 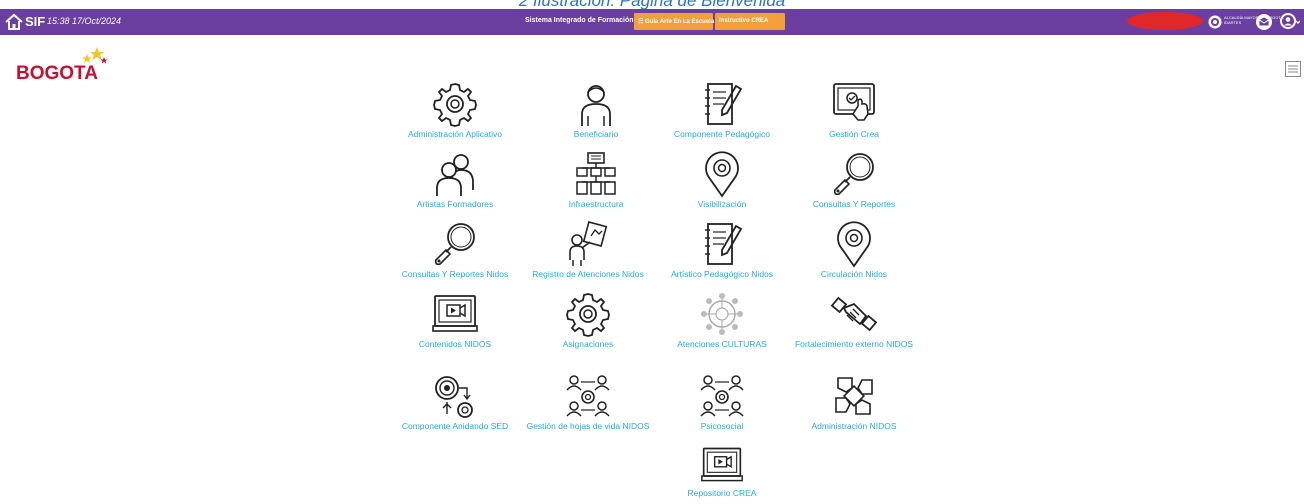 I want to click on module-atenciones-culturas: Atenciones CULTURAS, so click(x=722, y=320).